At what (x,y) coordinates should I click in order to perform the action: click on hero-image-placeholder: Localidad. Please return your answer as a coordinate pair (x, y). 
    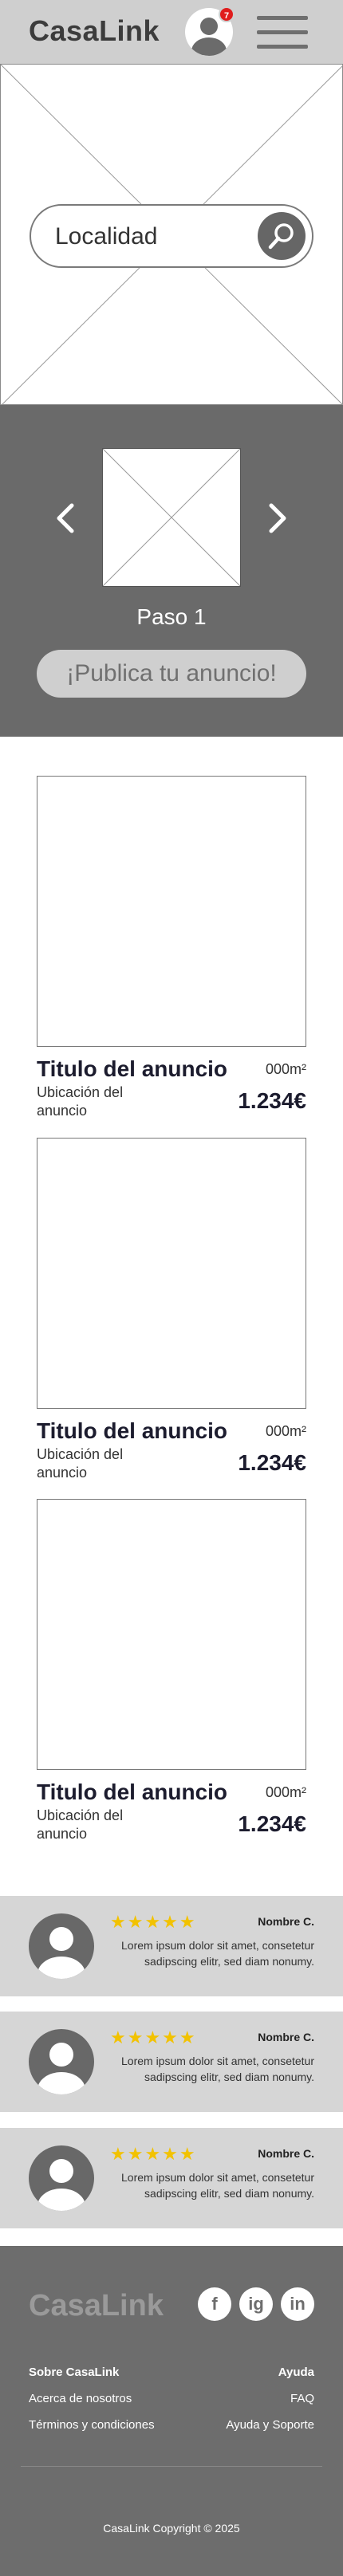
    Looking at the image, I should click on (171, 235).